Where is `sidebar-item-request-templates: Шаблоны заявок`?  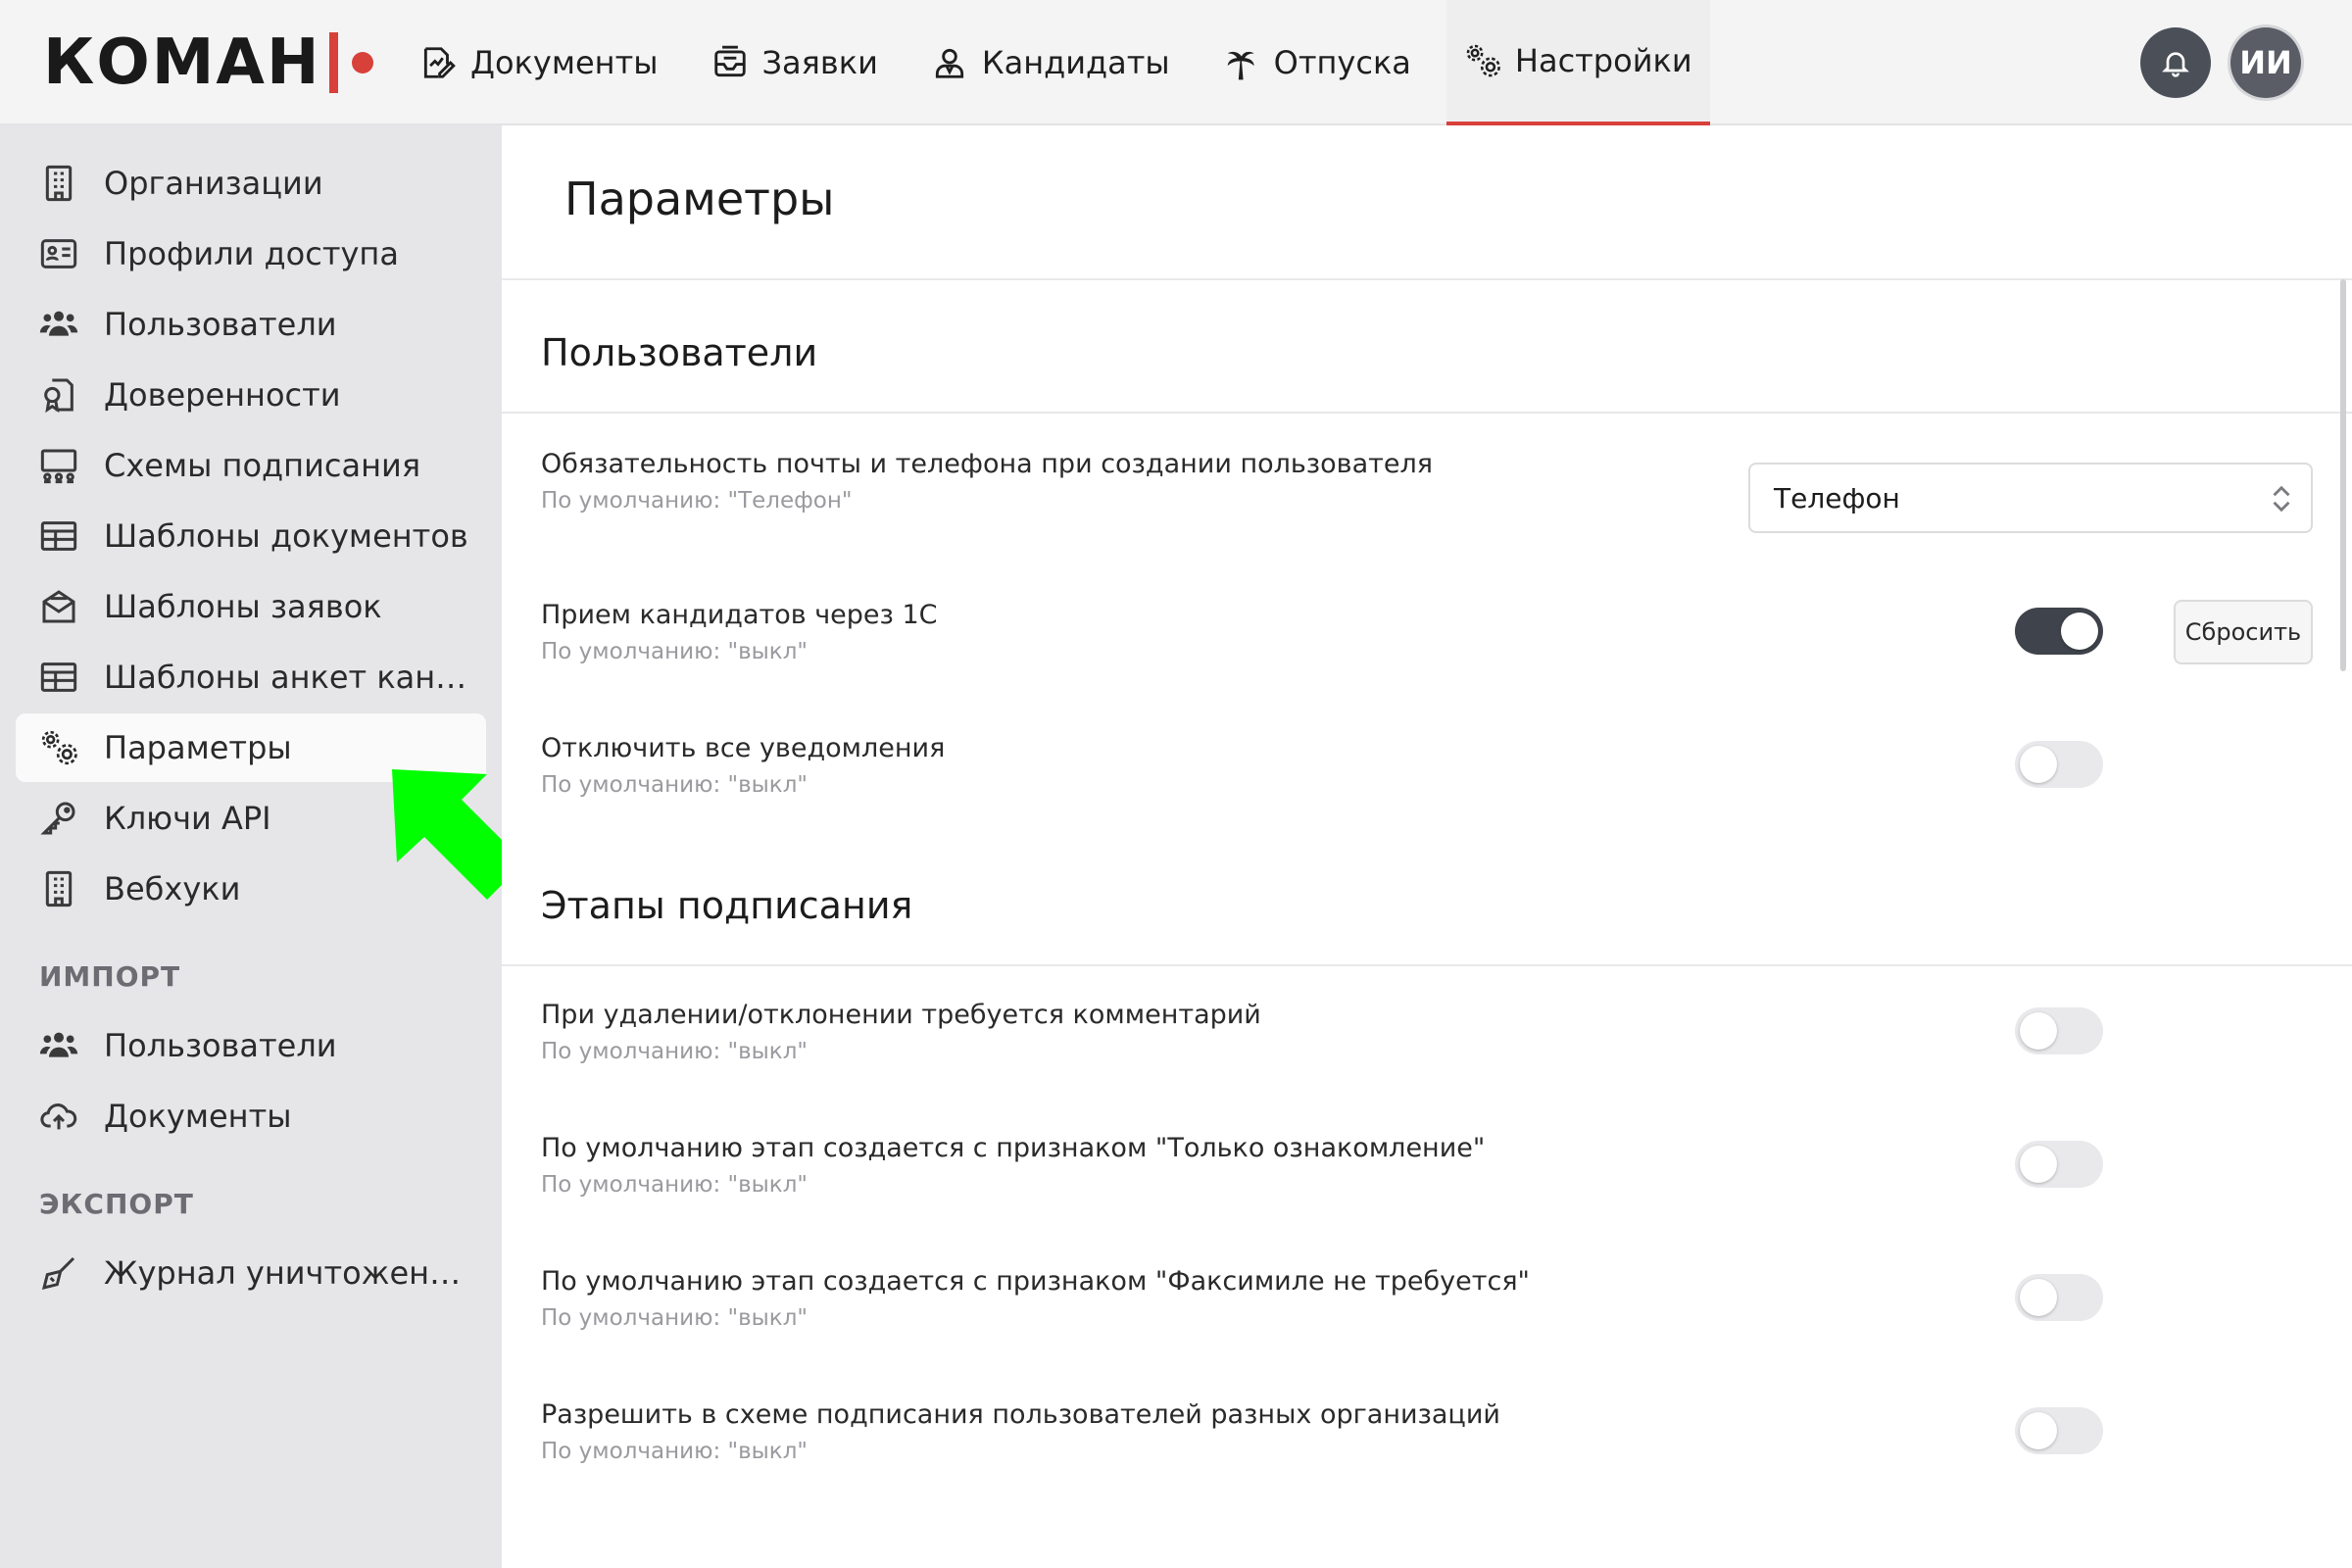
sidebar-item-request-templates: Шаблоны заявок is located at coordinates (251, 606).